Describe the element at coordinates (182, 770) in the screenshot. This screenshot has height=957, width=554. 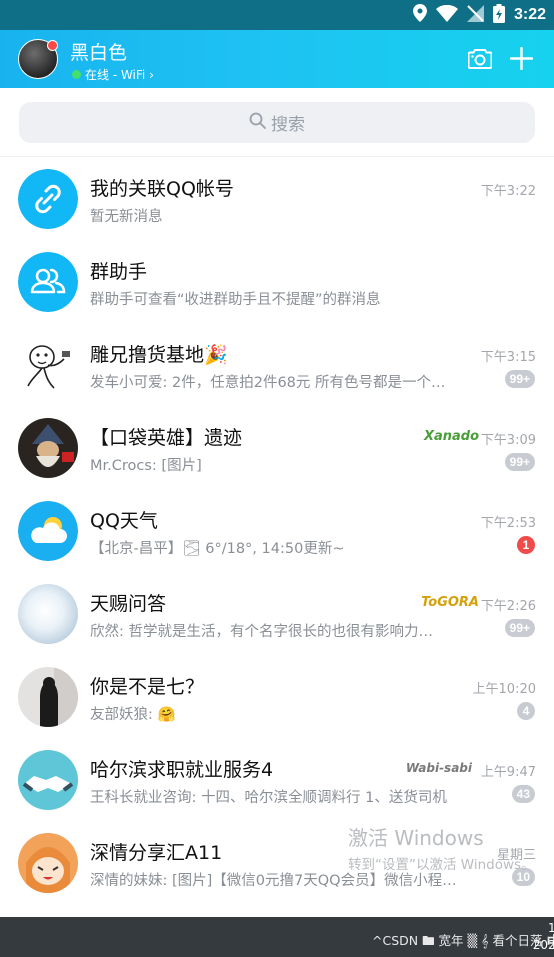
I see `conversation-name: 哈尔滨求职就业服务4` at that location.